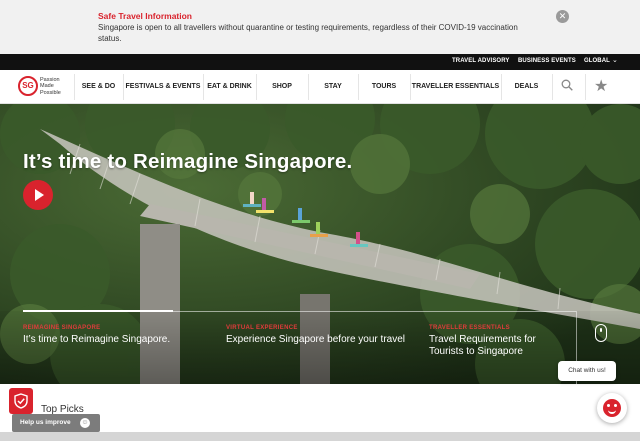 This screenshot has width=640, height=441. I want to click on nav-item-stay: STAY, so click(333, 87).